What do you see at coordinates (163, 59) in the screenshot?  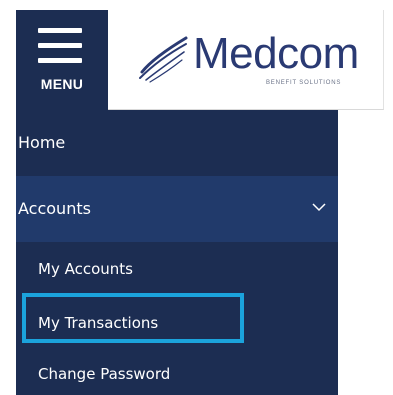 I see `swoosh-logo-icon` at bounding box center [163, 59].